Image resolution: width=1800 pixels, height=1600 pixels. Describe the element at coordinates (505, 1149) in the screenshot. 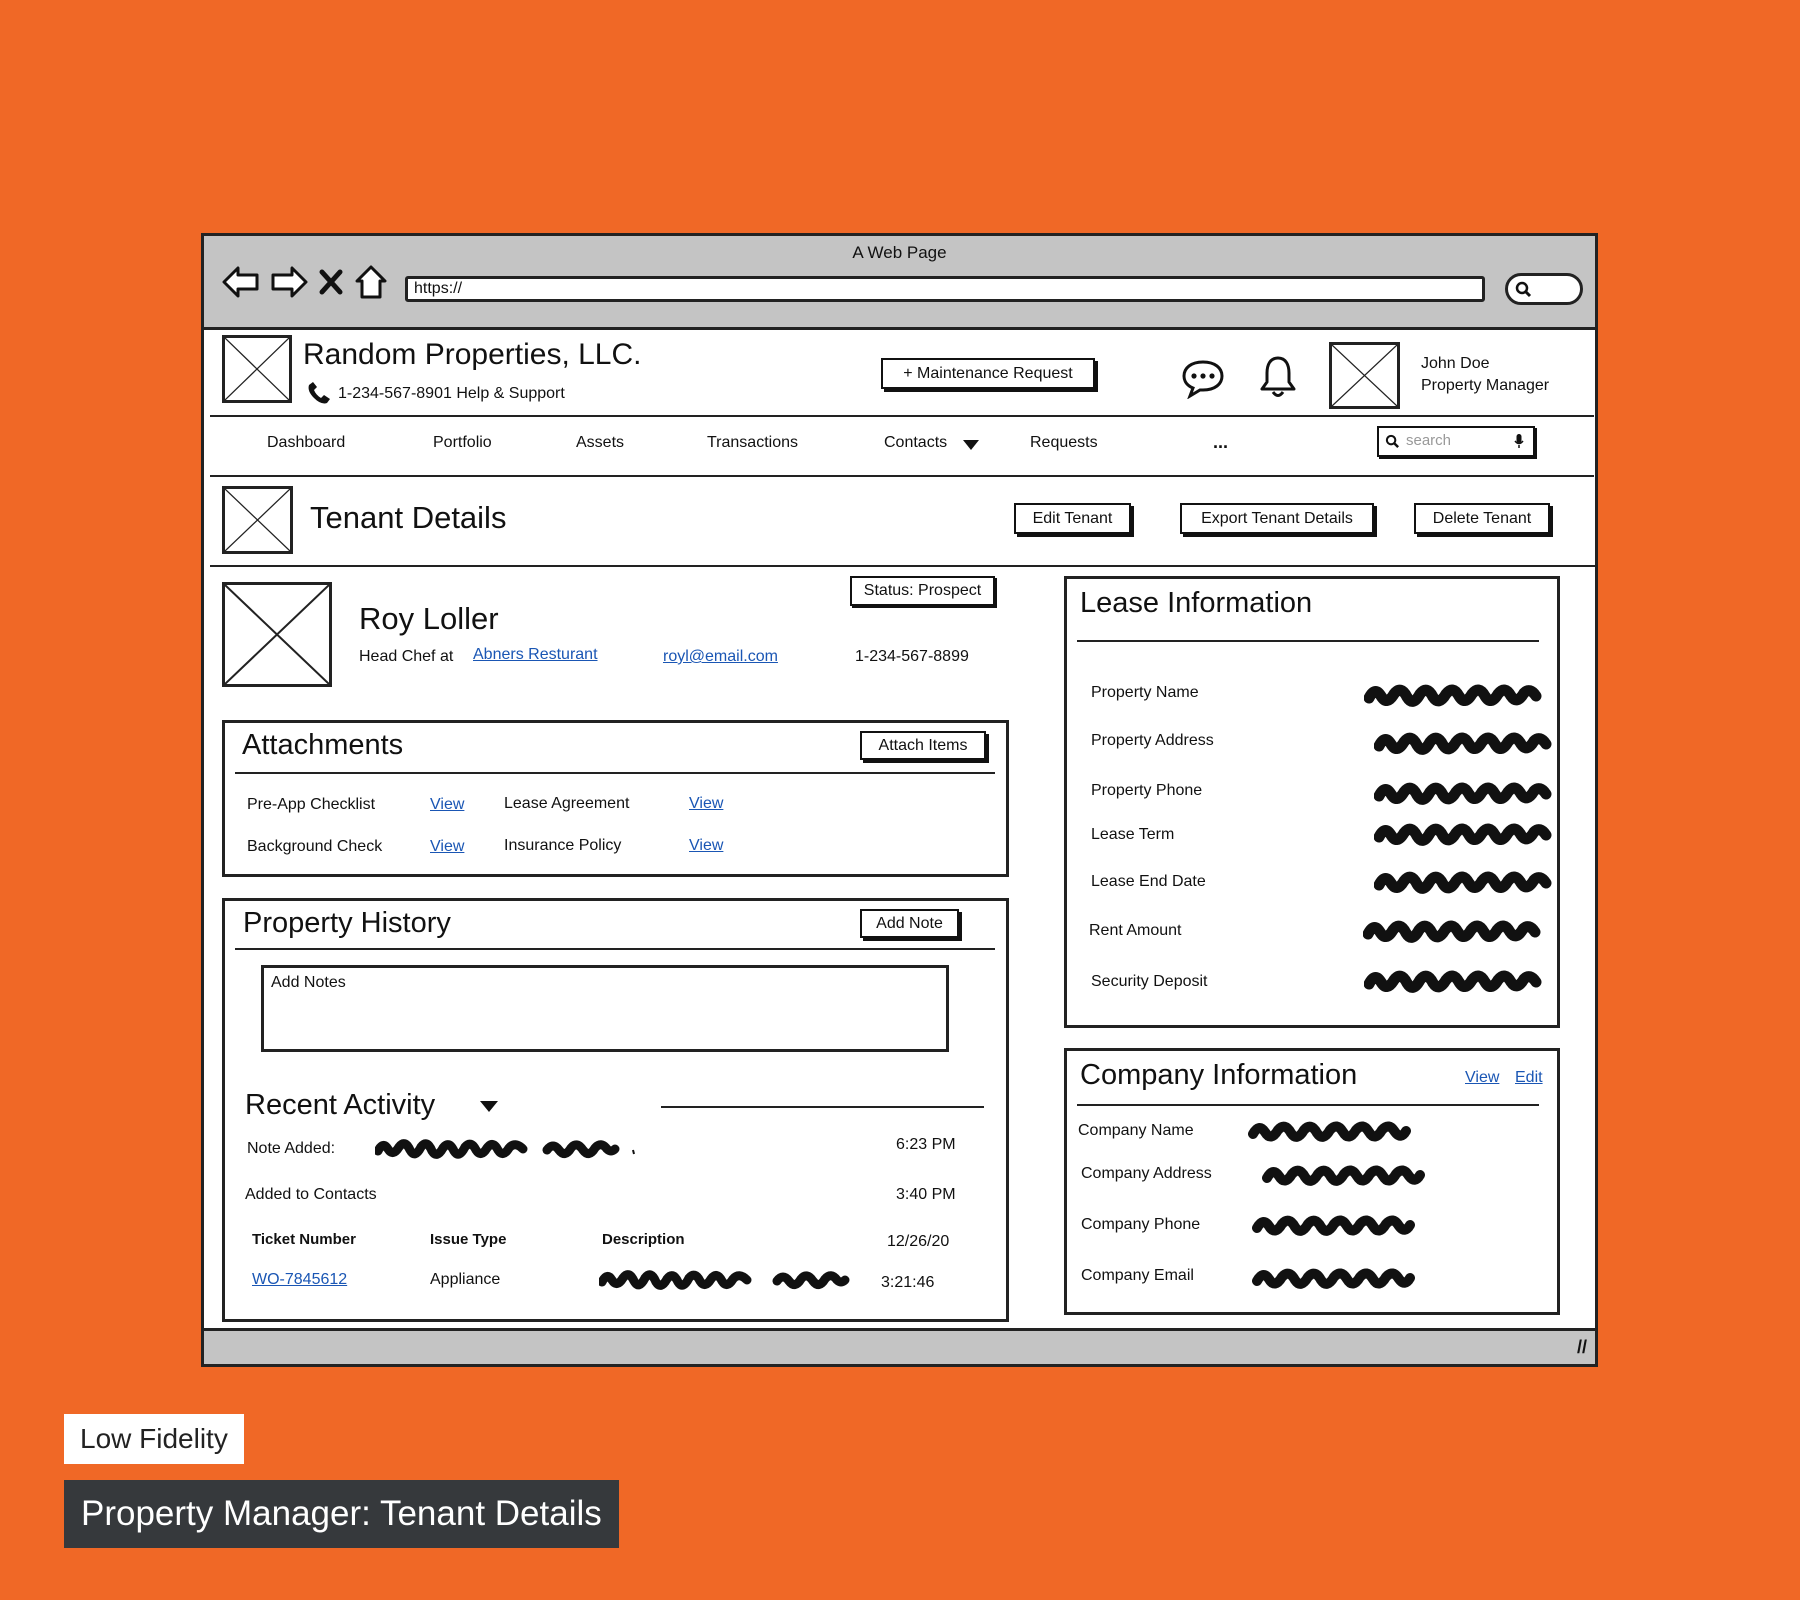

I see `redacted-note-text` at that location.